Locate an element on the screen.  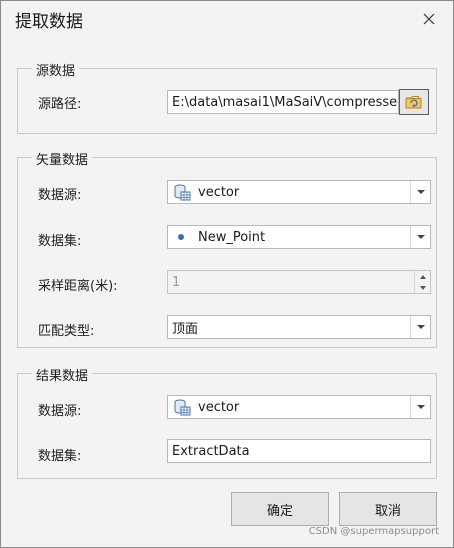
result-dataset-label: 数据集: is located at coordinates (60, 456).